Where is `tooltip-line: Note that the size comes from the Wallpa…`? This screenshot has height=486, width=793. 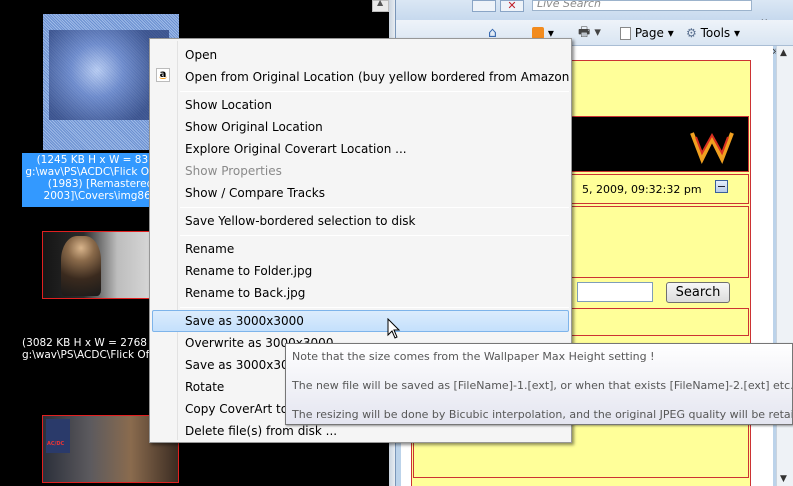 tooltip-line: Note that the size comes from the Wallpa… is located at coordinates (473, 356).